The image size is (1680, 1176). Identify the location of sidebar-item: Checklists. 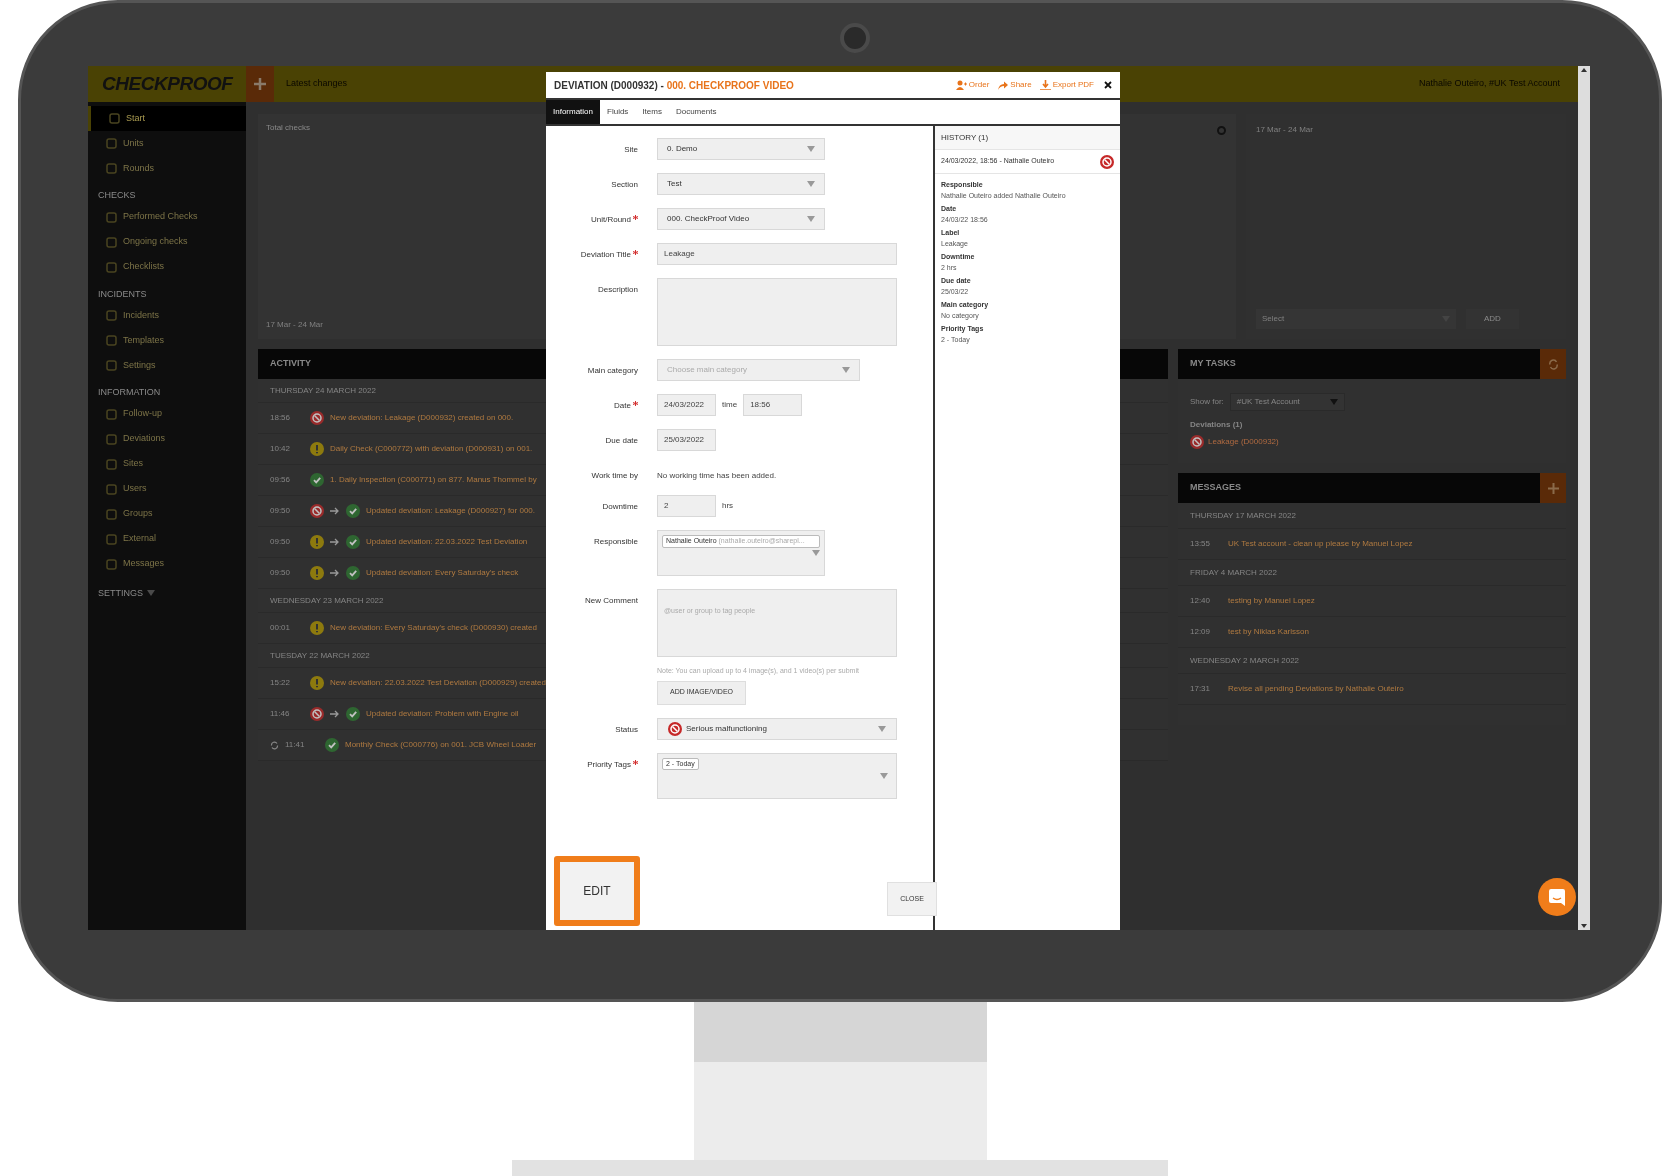
(167, 267).